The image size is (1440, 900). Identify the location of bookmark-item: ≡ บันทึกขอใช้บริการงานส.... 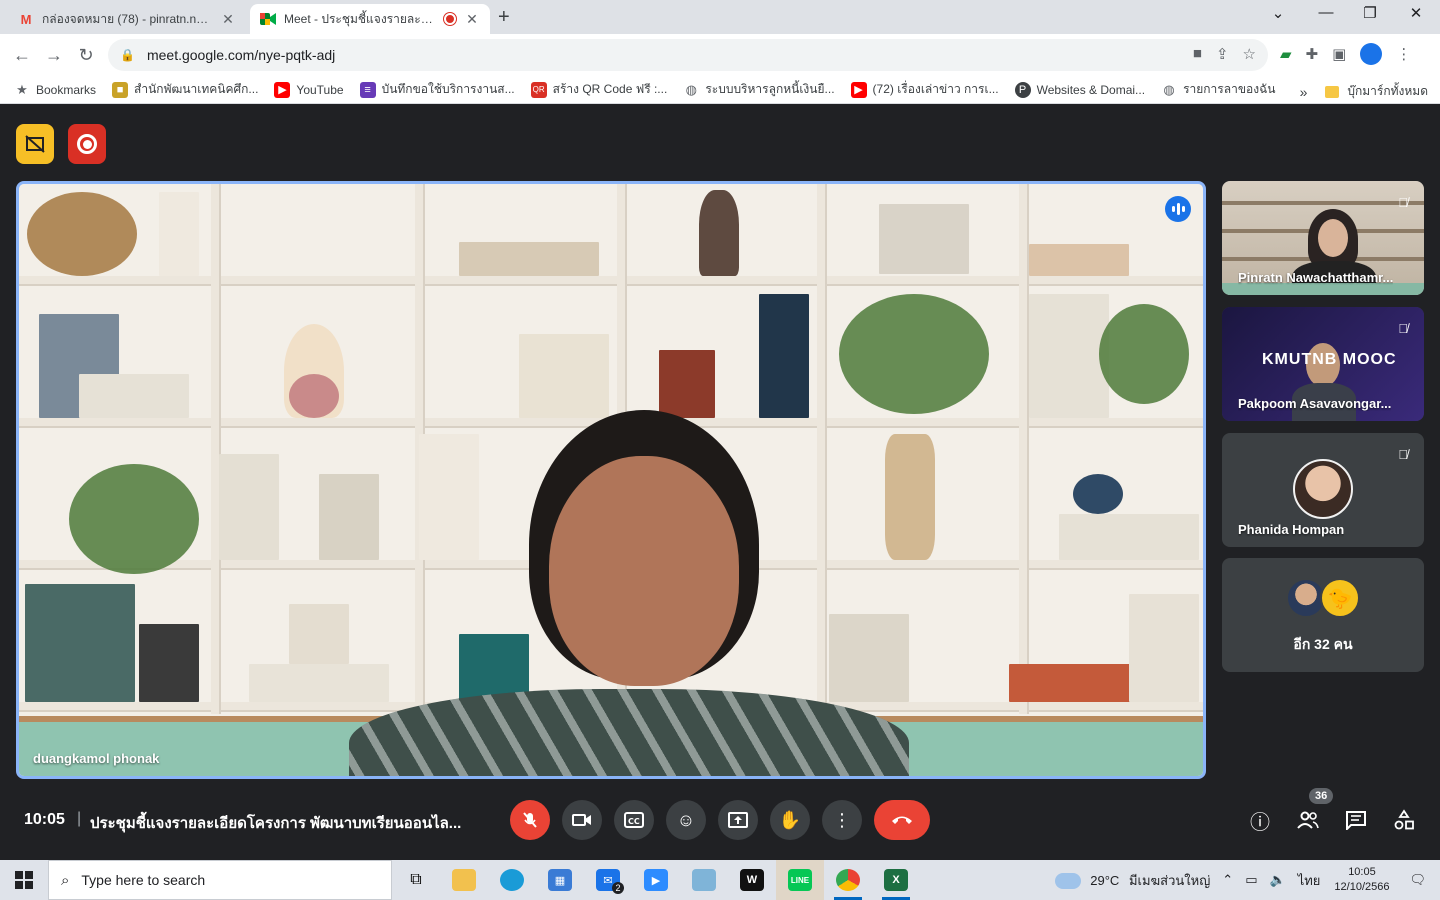
(437, 89).